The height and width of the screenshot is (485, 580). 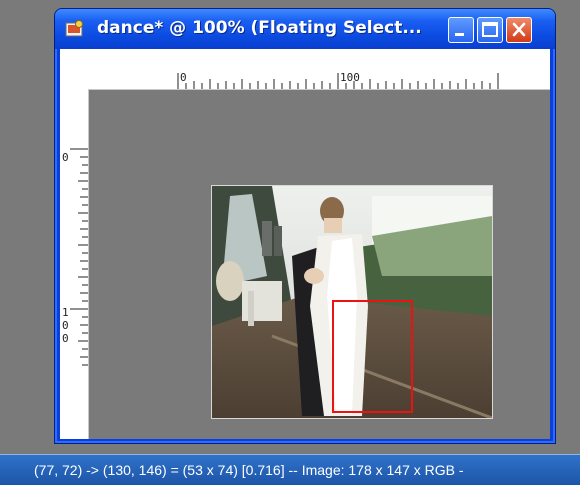 I want to click on ruler-label-left-3: 0, so click(x=65, y=338).